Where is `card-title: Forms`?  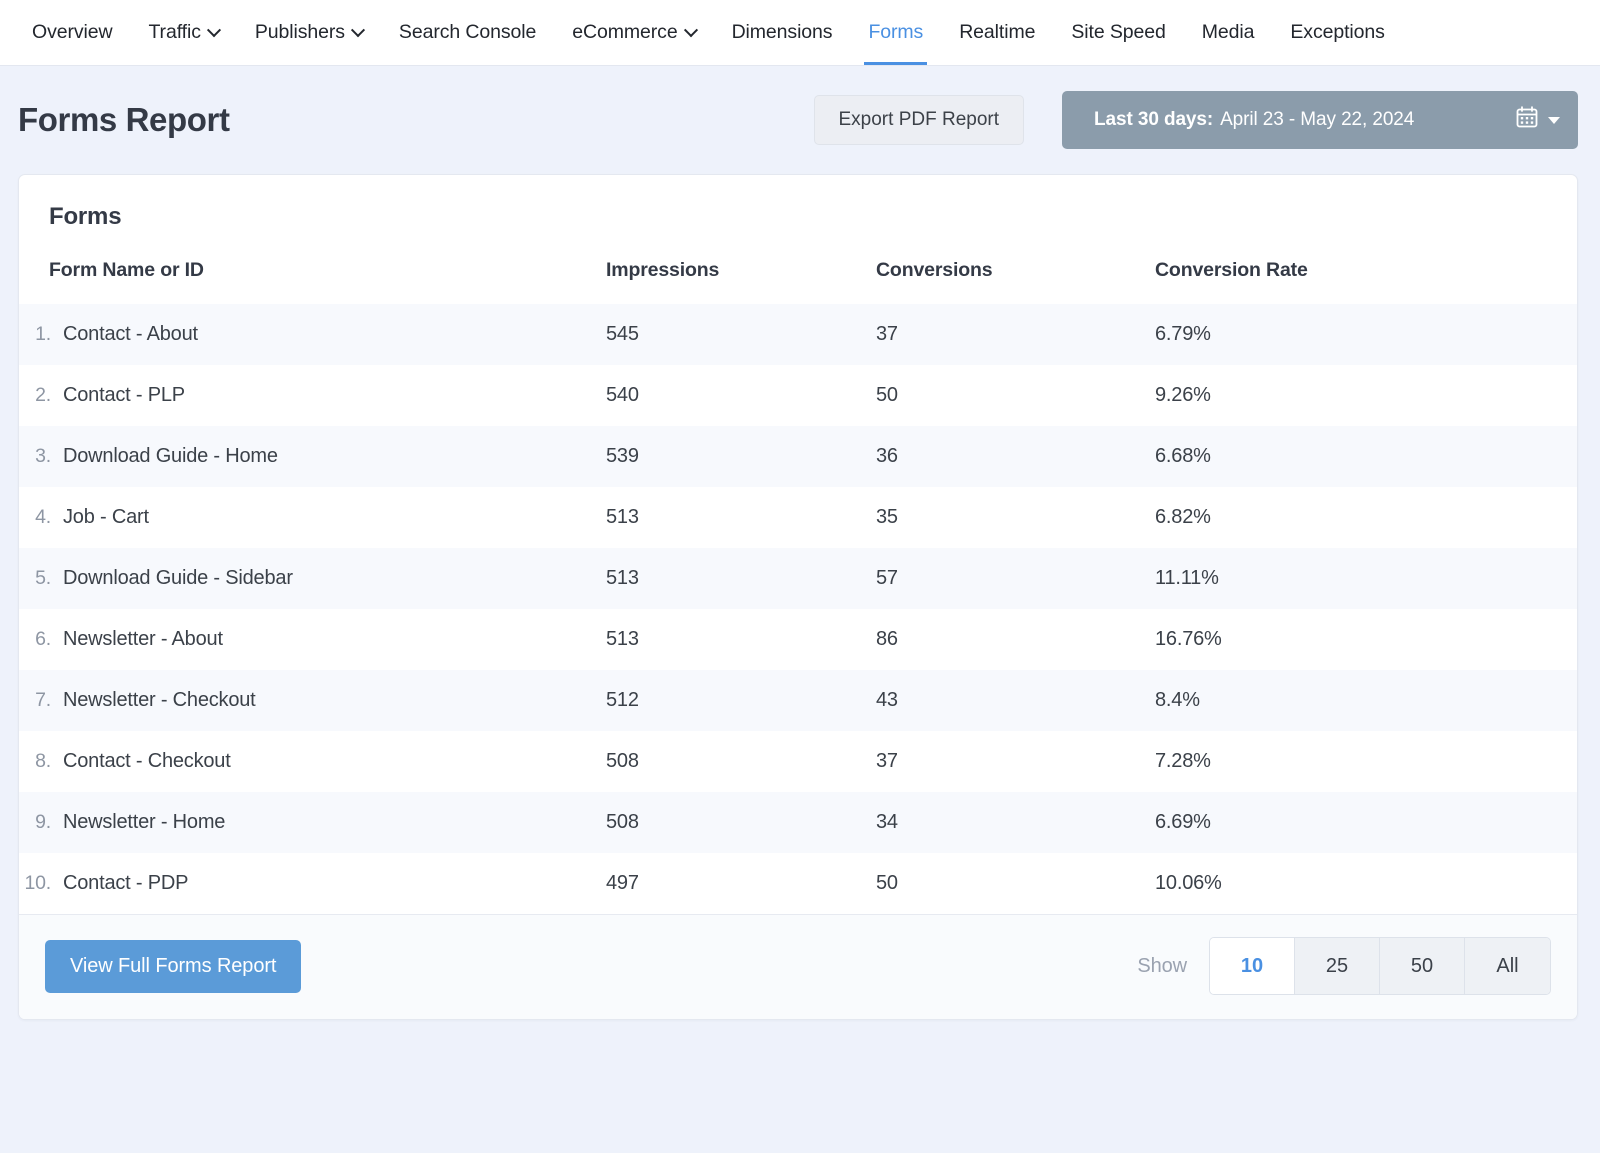 card-title: Forms is located at coordinates (85, 216).